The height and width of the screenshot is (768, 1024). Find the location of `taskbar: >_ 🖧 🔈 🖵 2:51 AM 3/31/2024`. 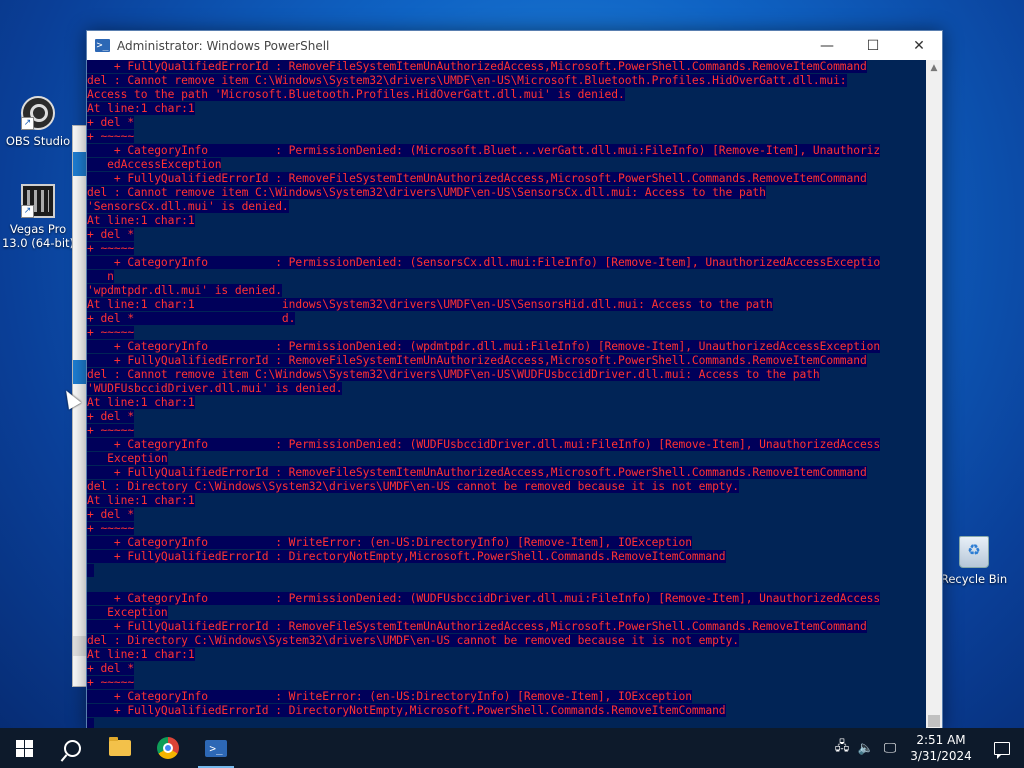

taskbar: >_ 🖧 🔈 🖵 2:51 AM 3/31/2024 is located at coordinates (512, 748).